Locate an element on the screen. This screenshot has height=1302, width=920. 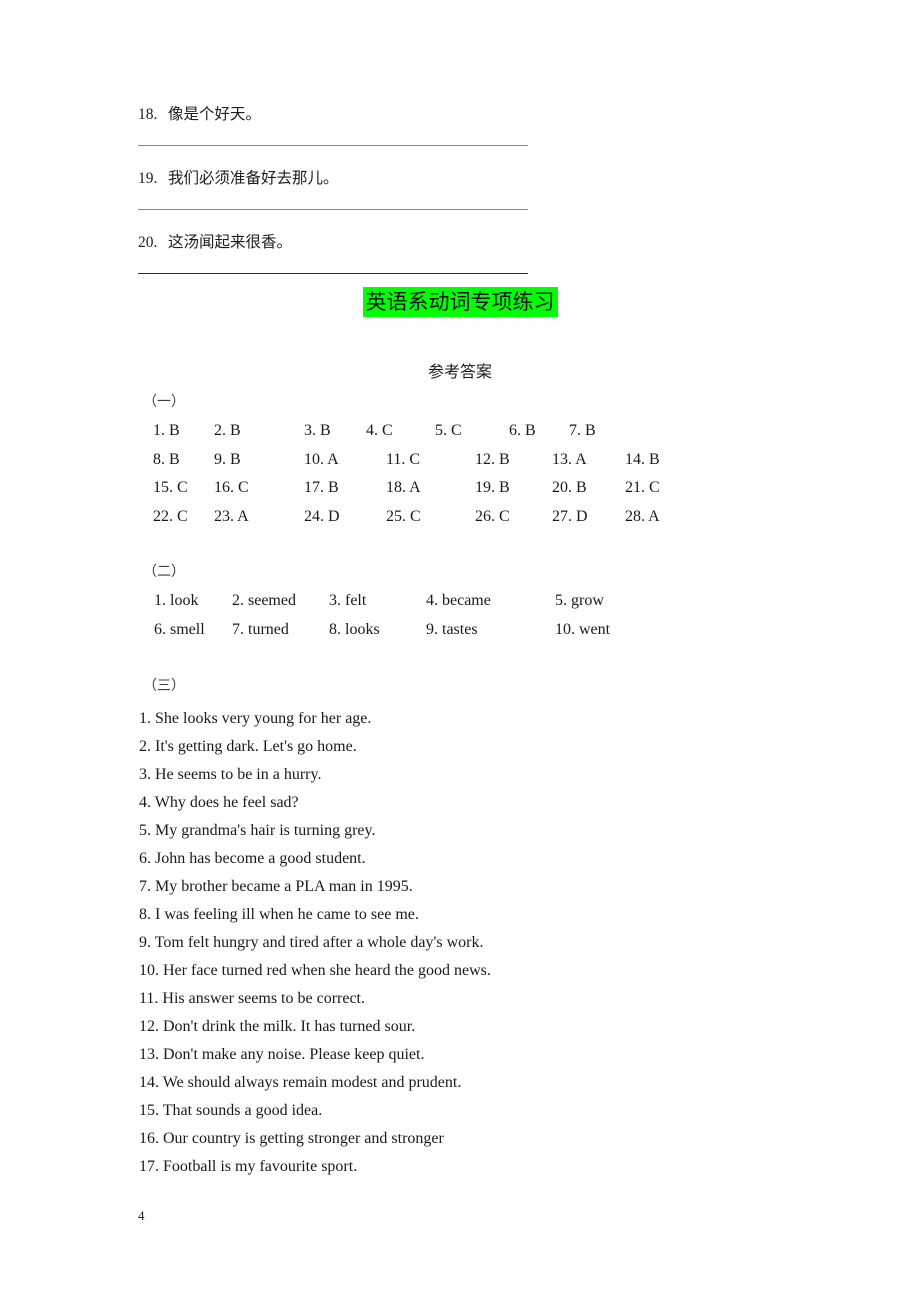
answer-cell: 23. A is located at coordinates (231, 516).